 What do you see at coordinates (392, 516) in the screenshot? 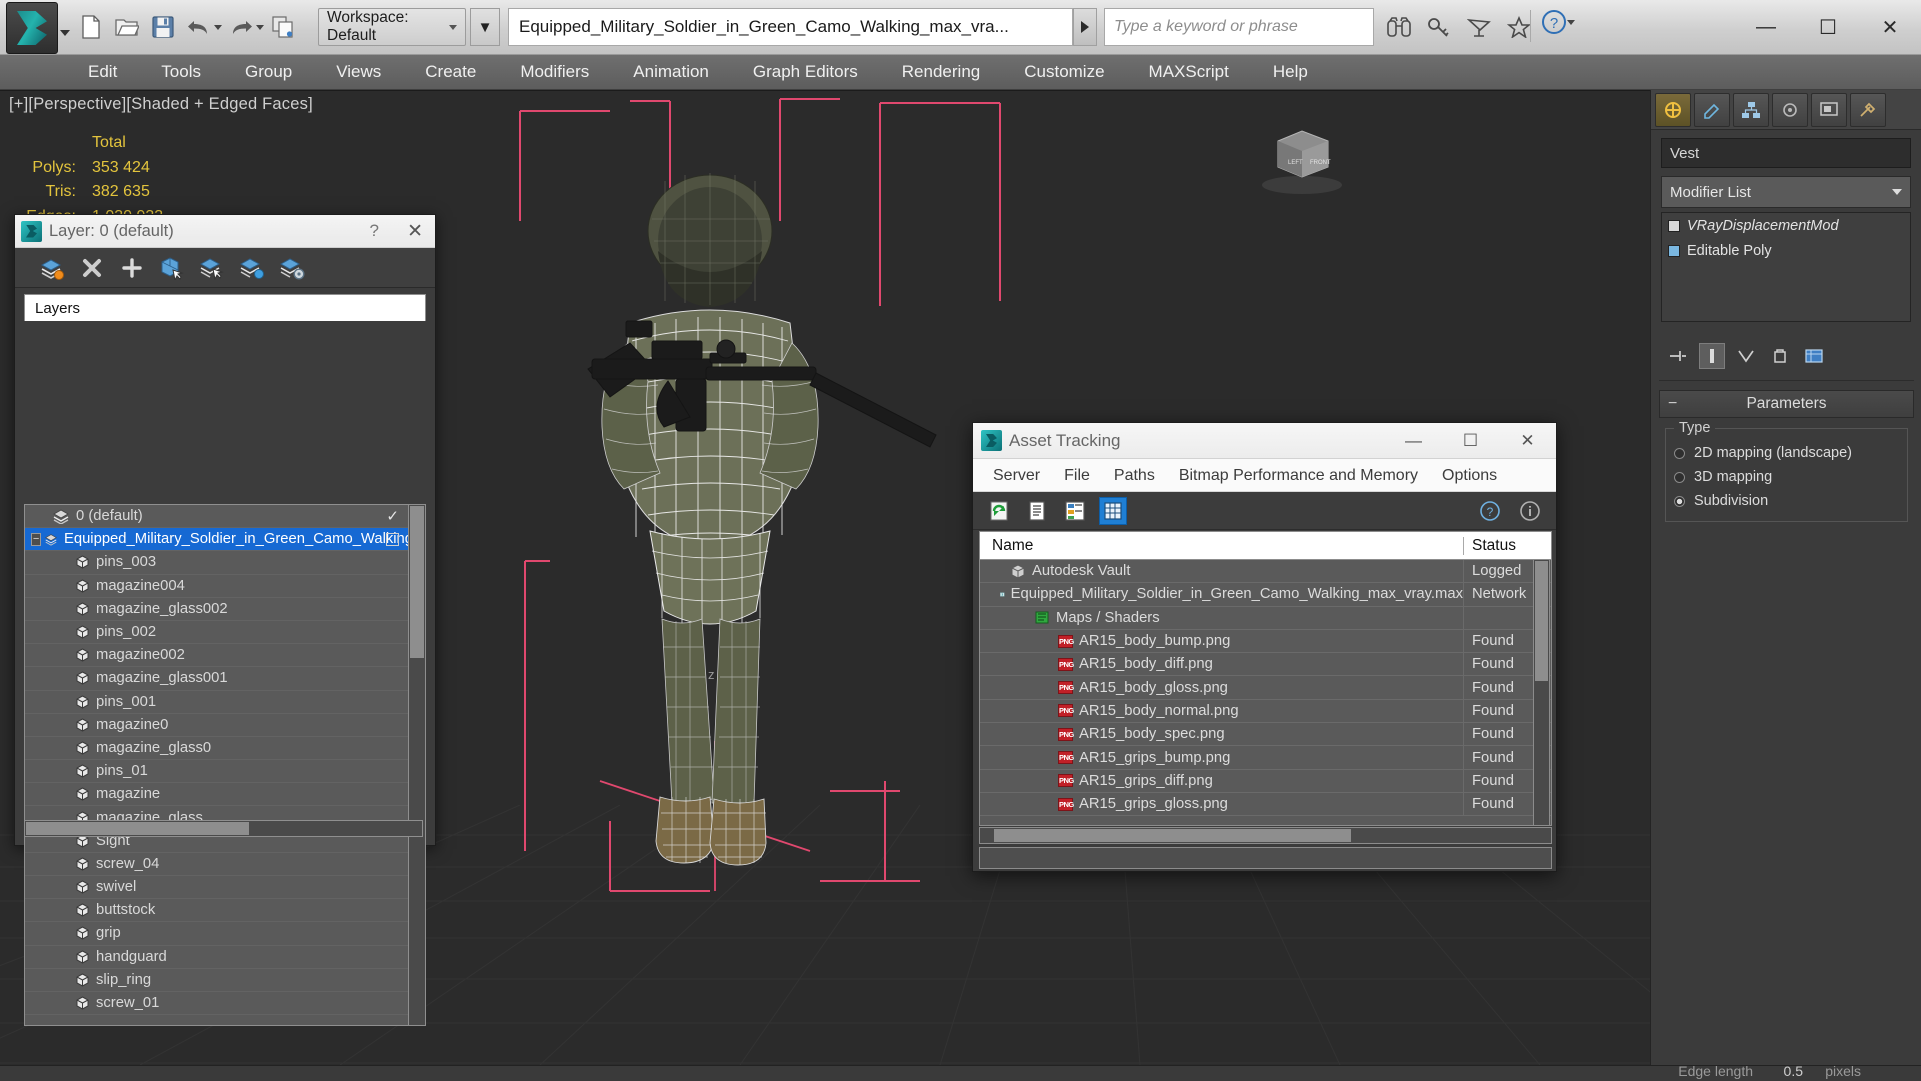
I see `layer-active-check-icon: ✓` at bounding box center [392, 516].